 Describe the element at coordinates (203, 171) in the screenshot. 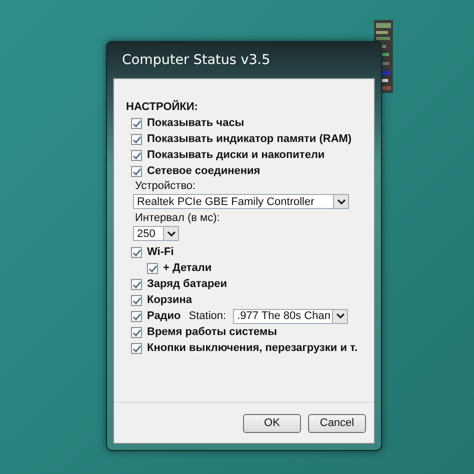

I see `checkbox-label: Сетевое соединения` at that location.